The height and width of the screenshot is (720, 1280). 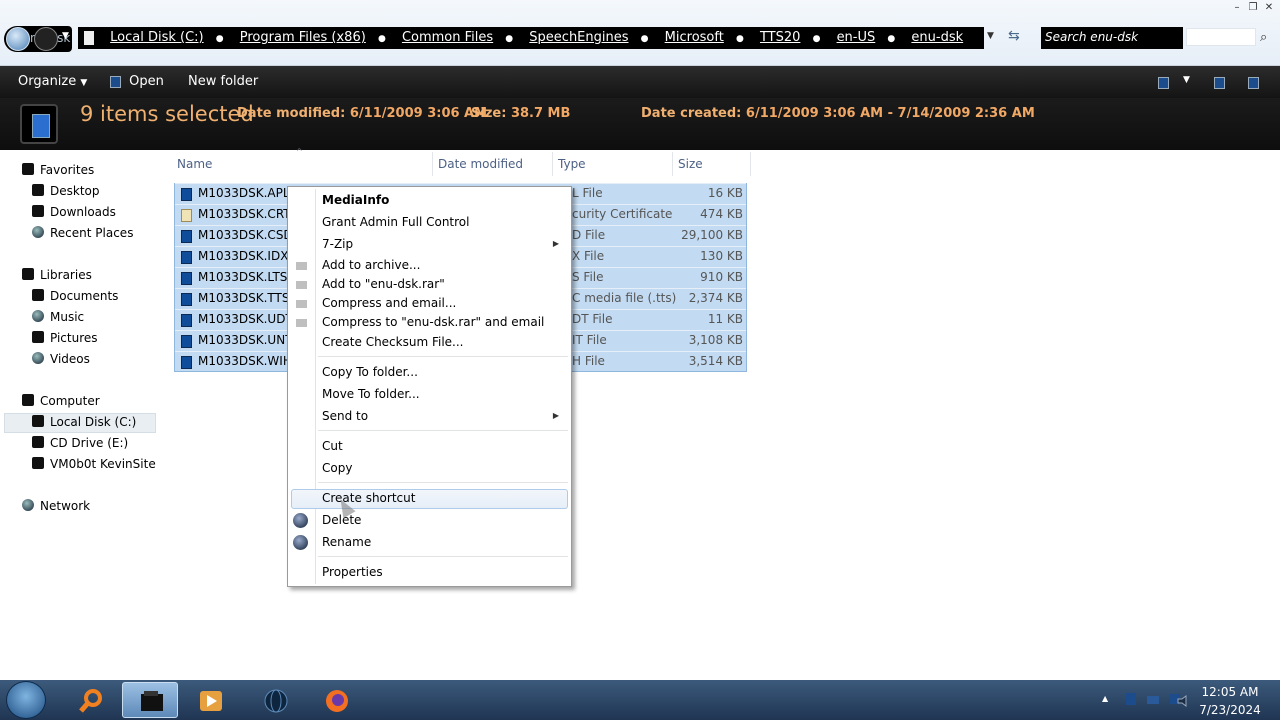 What do you see at coordinates (299, 151) in the screenshot?
I see `sort-ascending-icon: ^` at bounding box center [299, 151].